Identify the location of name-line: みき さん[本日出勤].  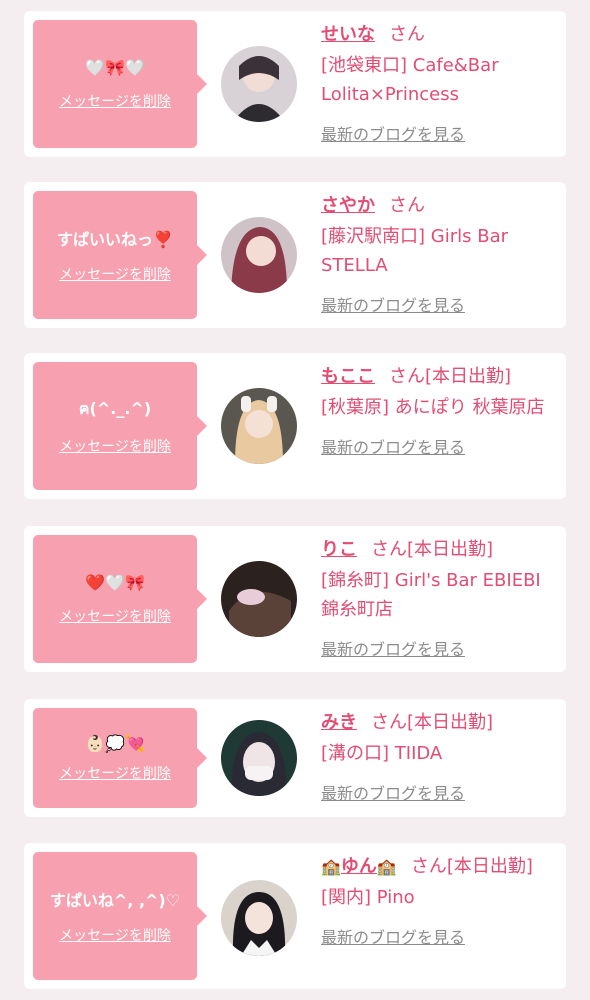
(438, 723).